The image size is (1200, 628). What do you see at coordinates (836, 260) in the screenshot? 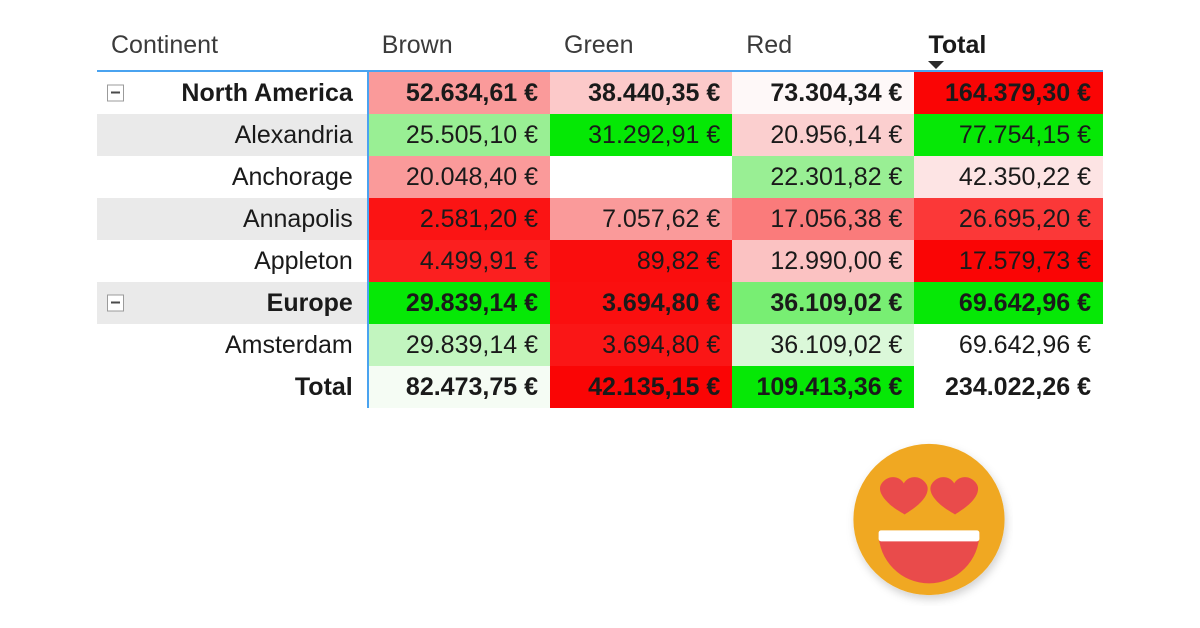
I see `data-cell-value: 12.990,00 €` at bounding box center [836, 260].